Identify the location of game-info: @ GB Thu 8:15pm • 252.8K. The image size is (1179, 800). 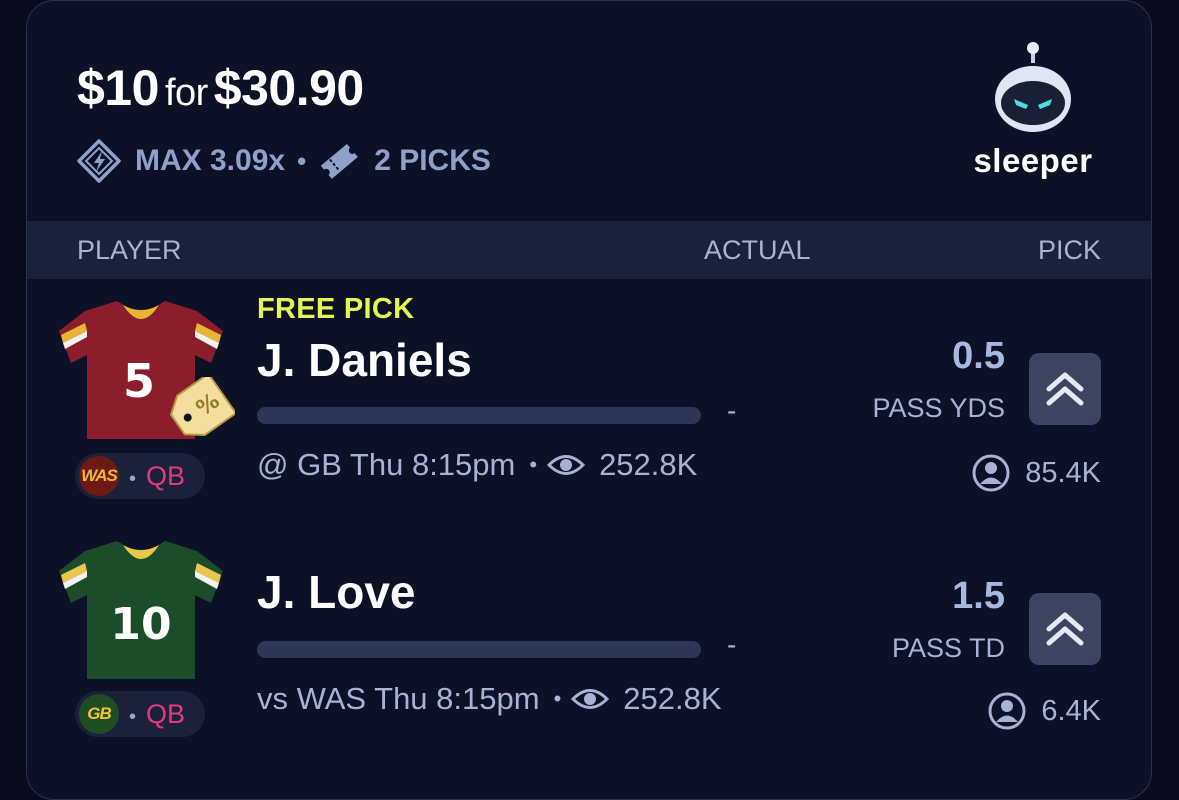
(477, 464).